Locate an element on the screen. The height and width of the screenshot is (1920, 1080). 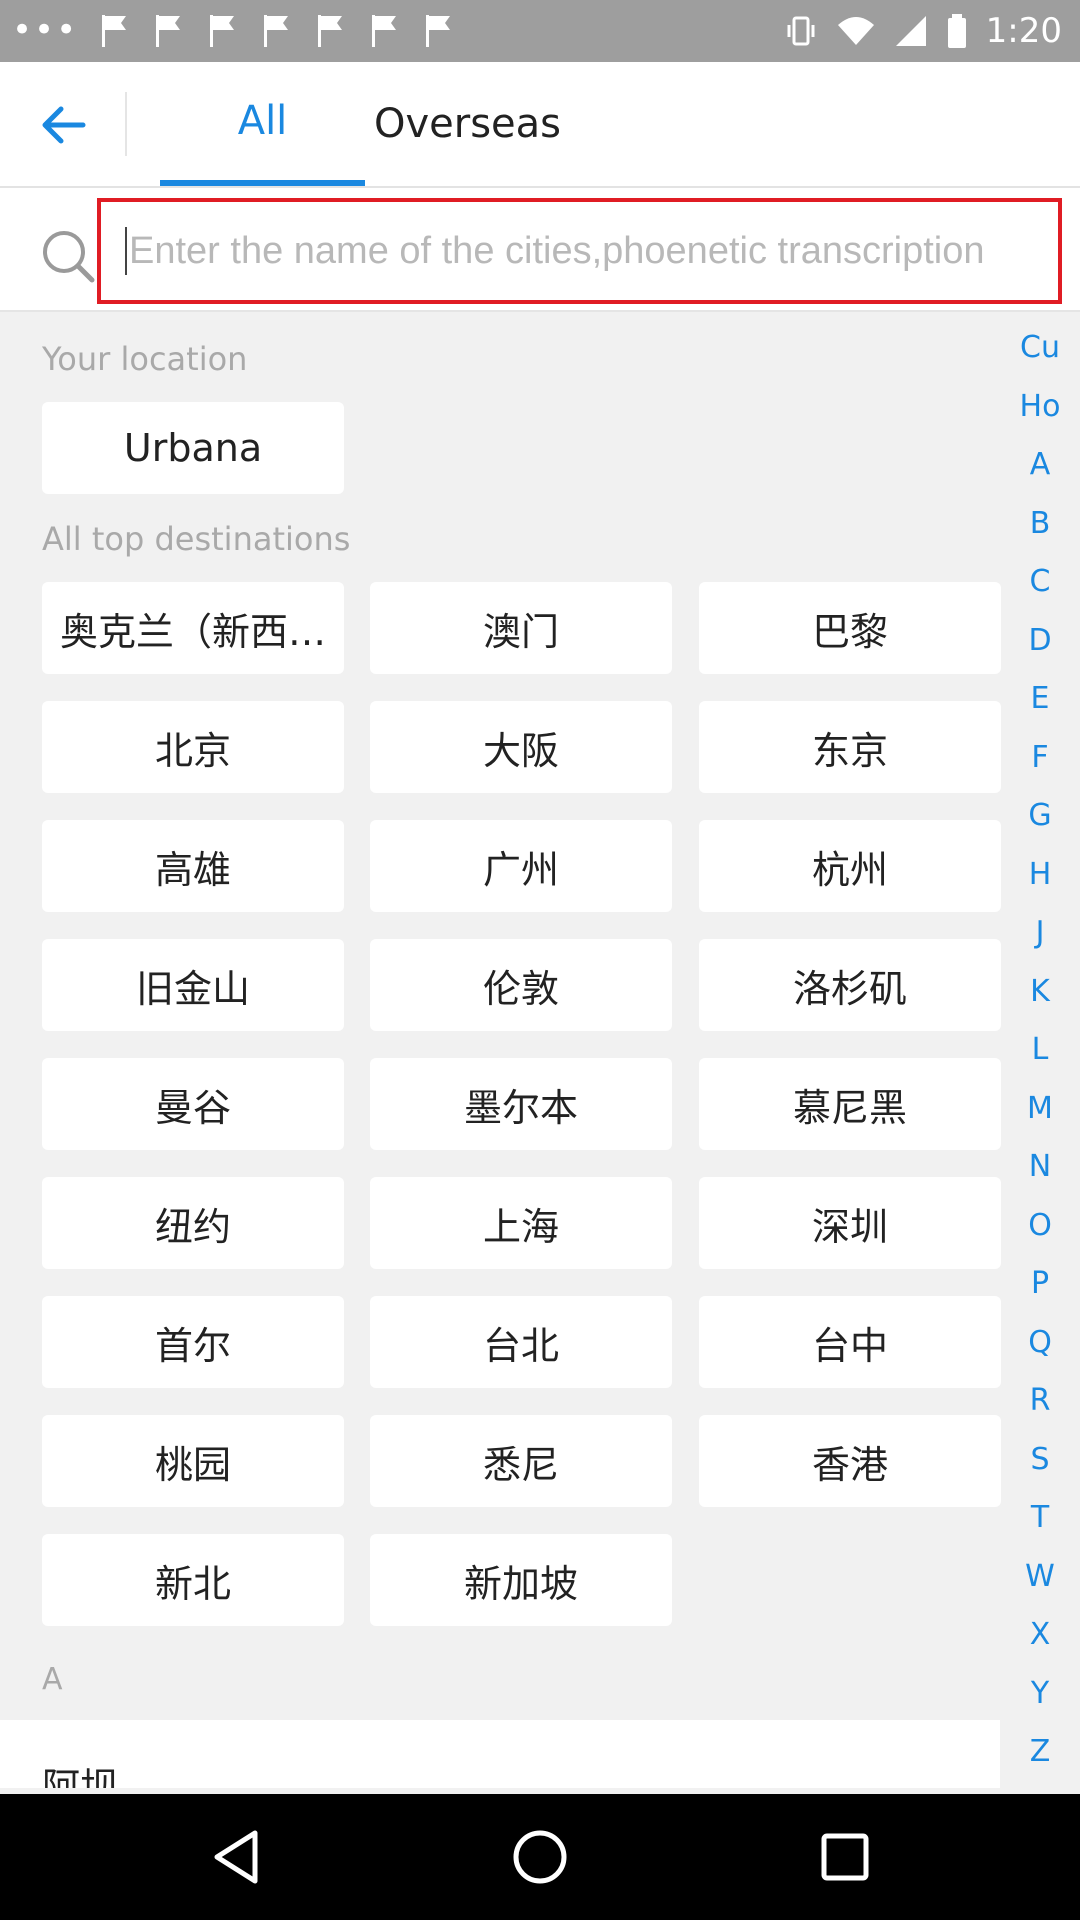
circle-home-icon is located at coordinates (540, 1857).